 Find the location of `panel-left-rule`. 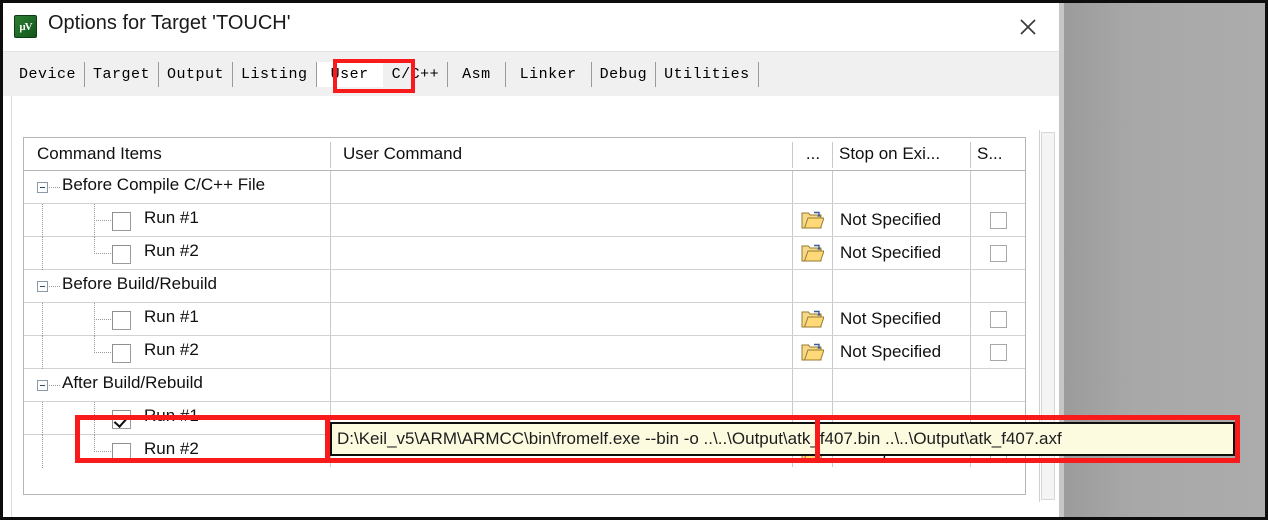

panel-left-rule is located at coordinates (11, 306).